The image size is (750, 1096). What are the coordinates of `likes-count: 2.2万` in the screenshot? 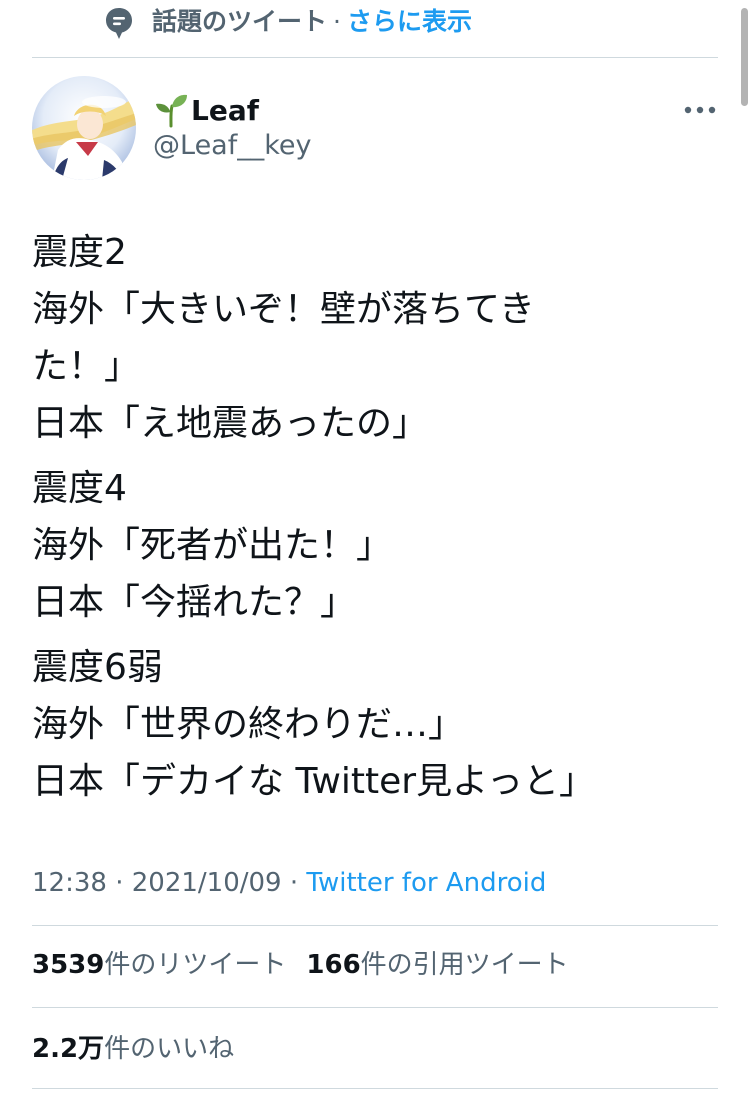 It's located at (68, 1049).